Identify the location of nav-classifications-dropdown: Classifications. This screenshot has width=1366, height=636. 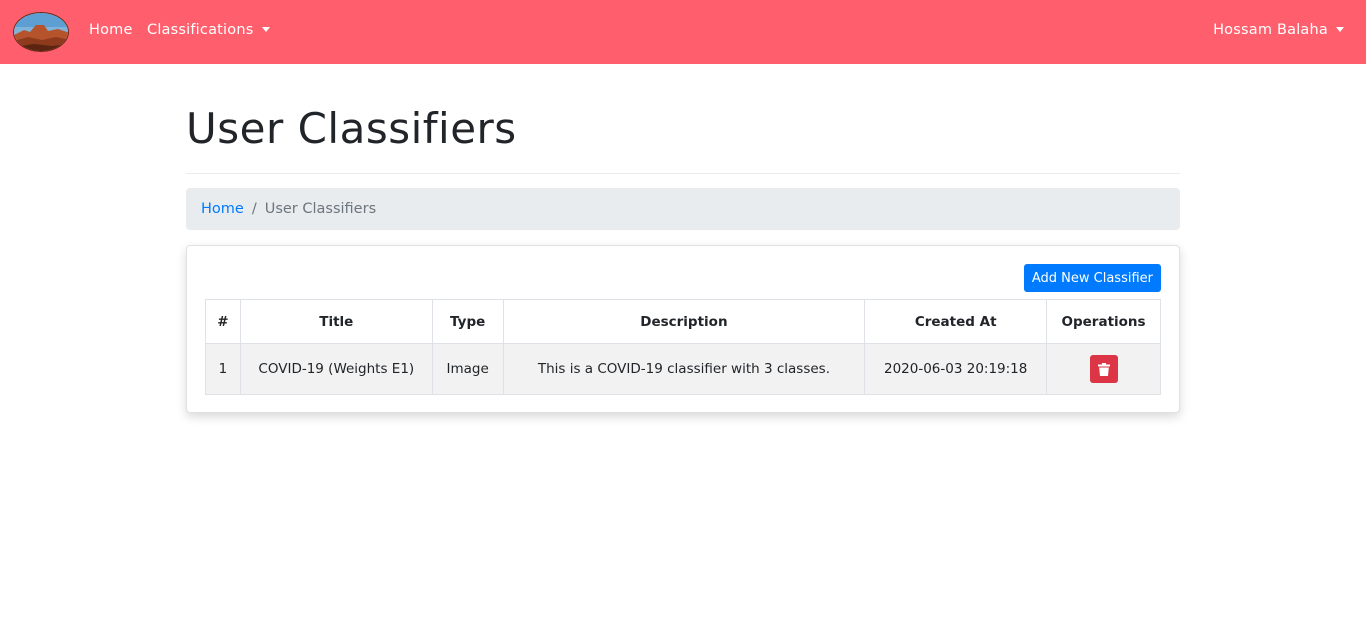
(208, 30).